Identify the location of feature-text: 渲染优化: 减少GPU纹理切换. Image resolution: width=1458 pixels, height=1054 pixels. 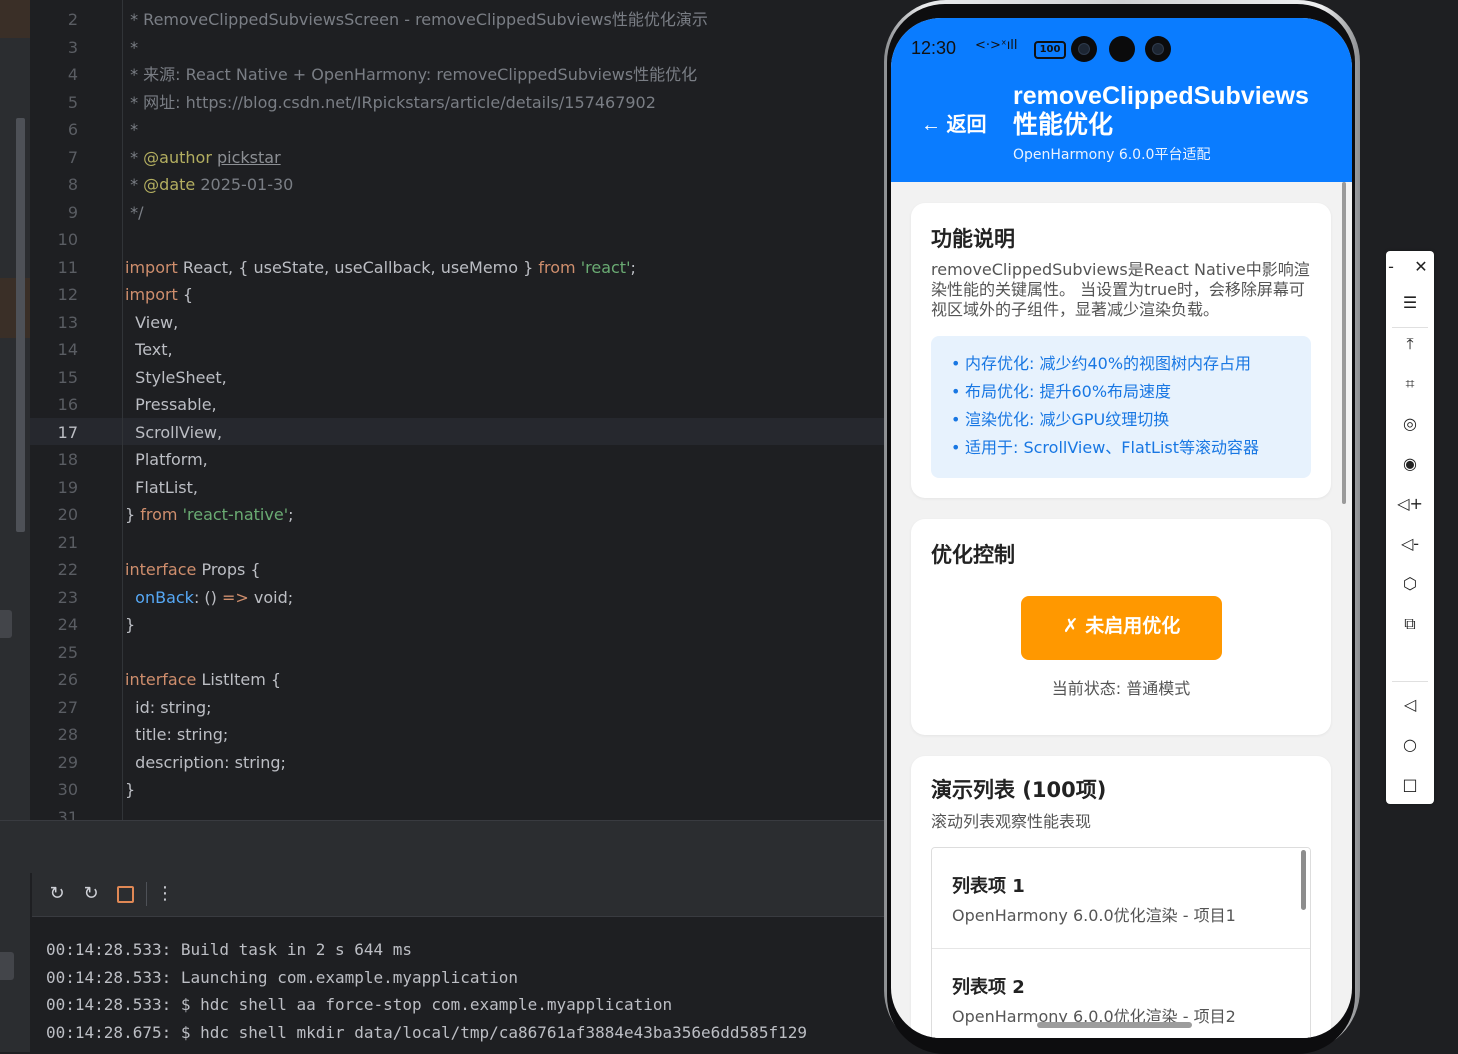
(1067, 419).